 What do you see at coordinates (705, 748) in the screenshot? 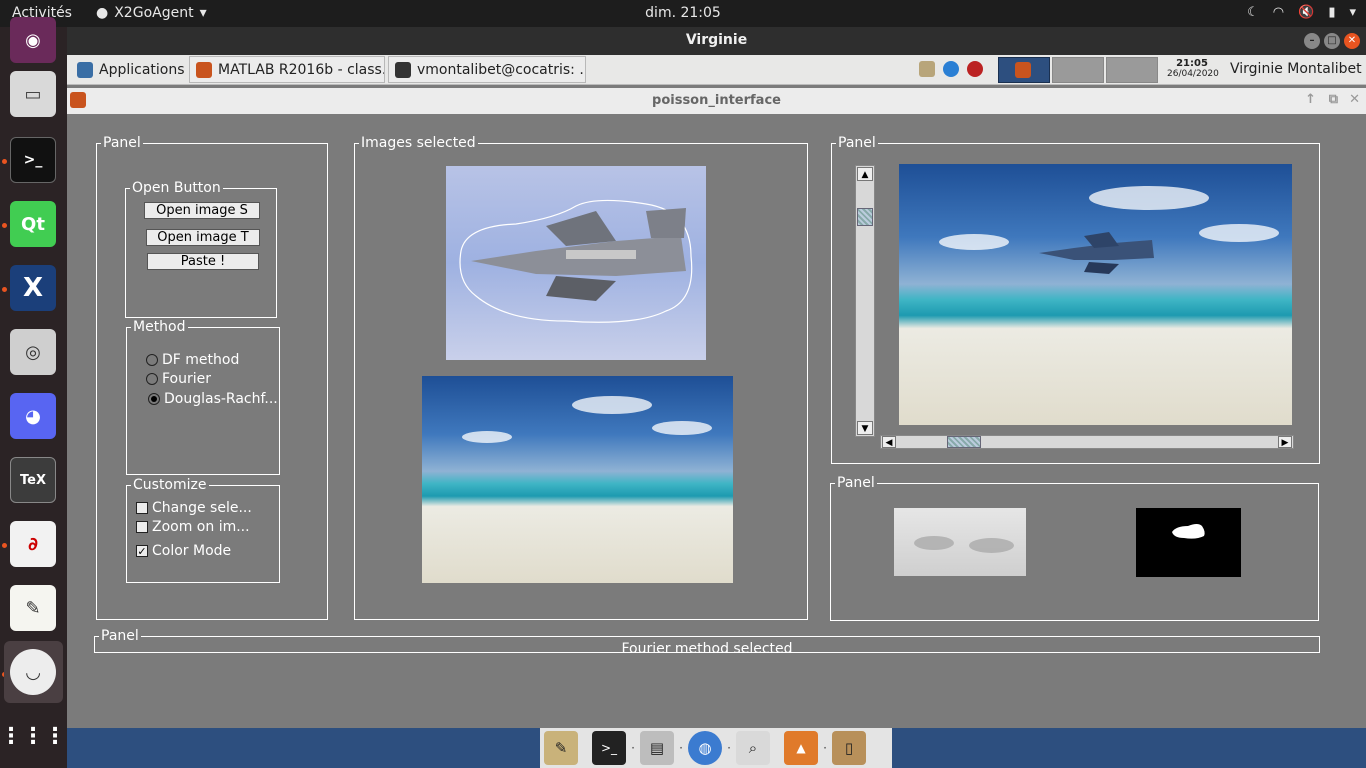
I see `web-browser-icon: ◍` at bounding box center [705, 748].